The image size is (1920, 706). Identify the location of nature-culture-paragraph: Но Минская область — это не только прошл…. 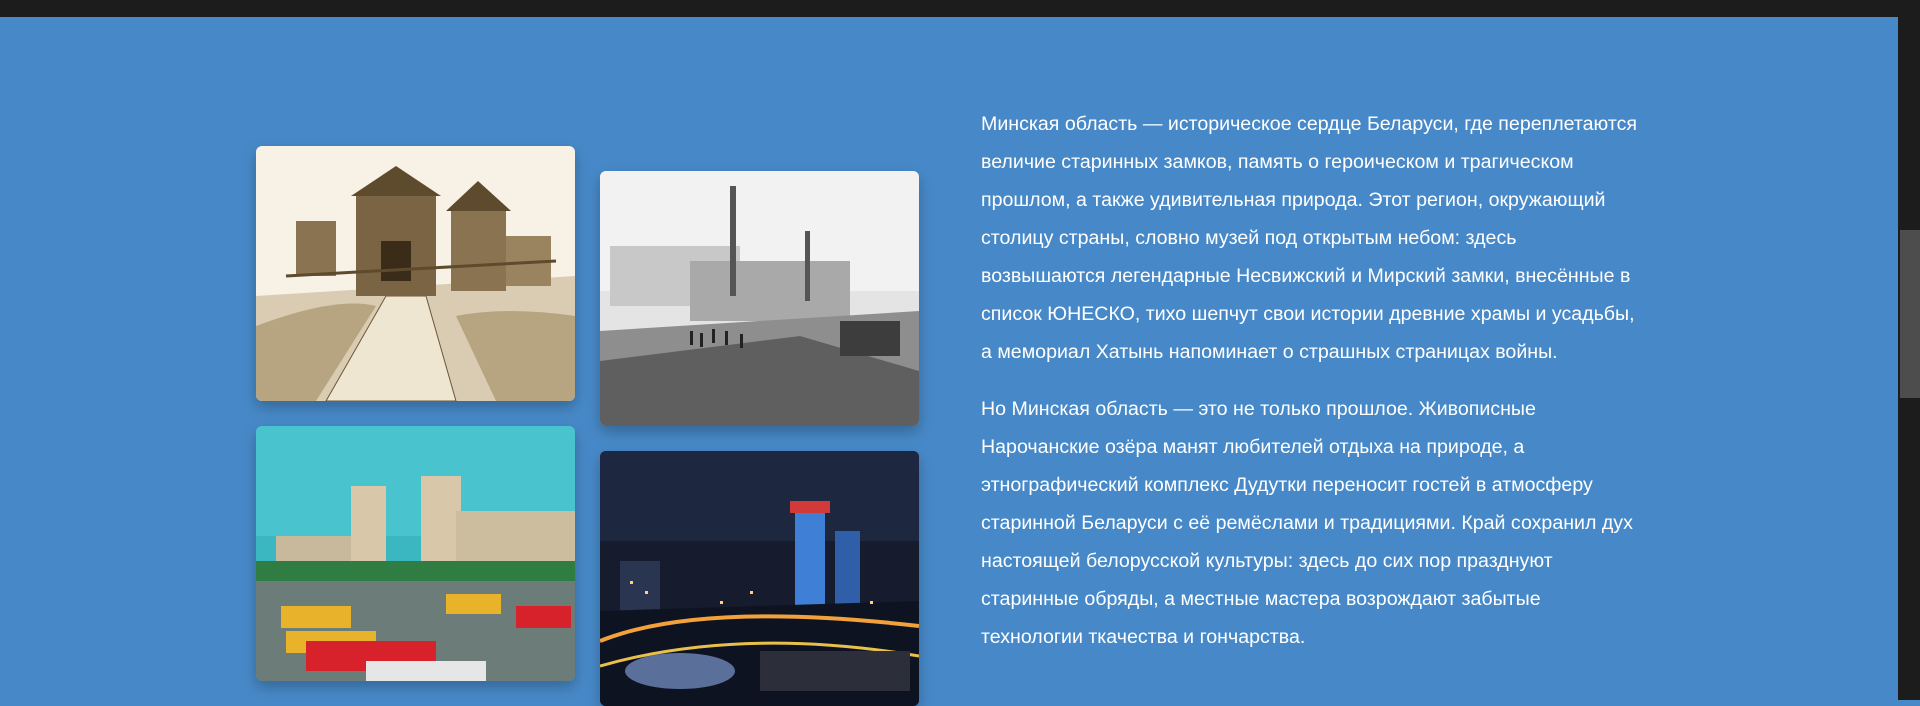
(1307, 523).